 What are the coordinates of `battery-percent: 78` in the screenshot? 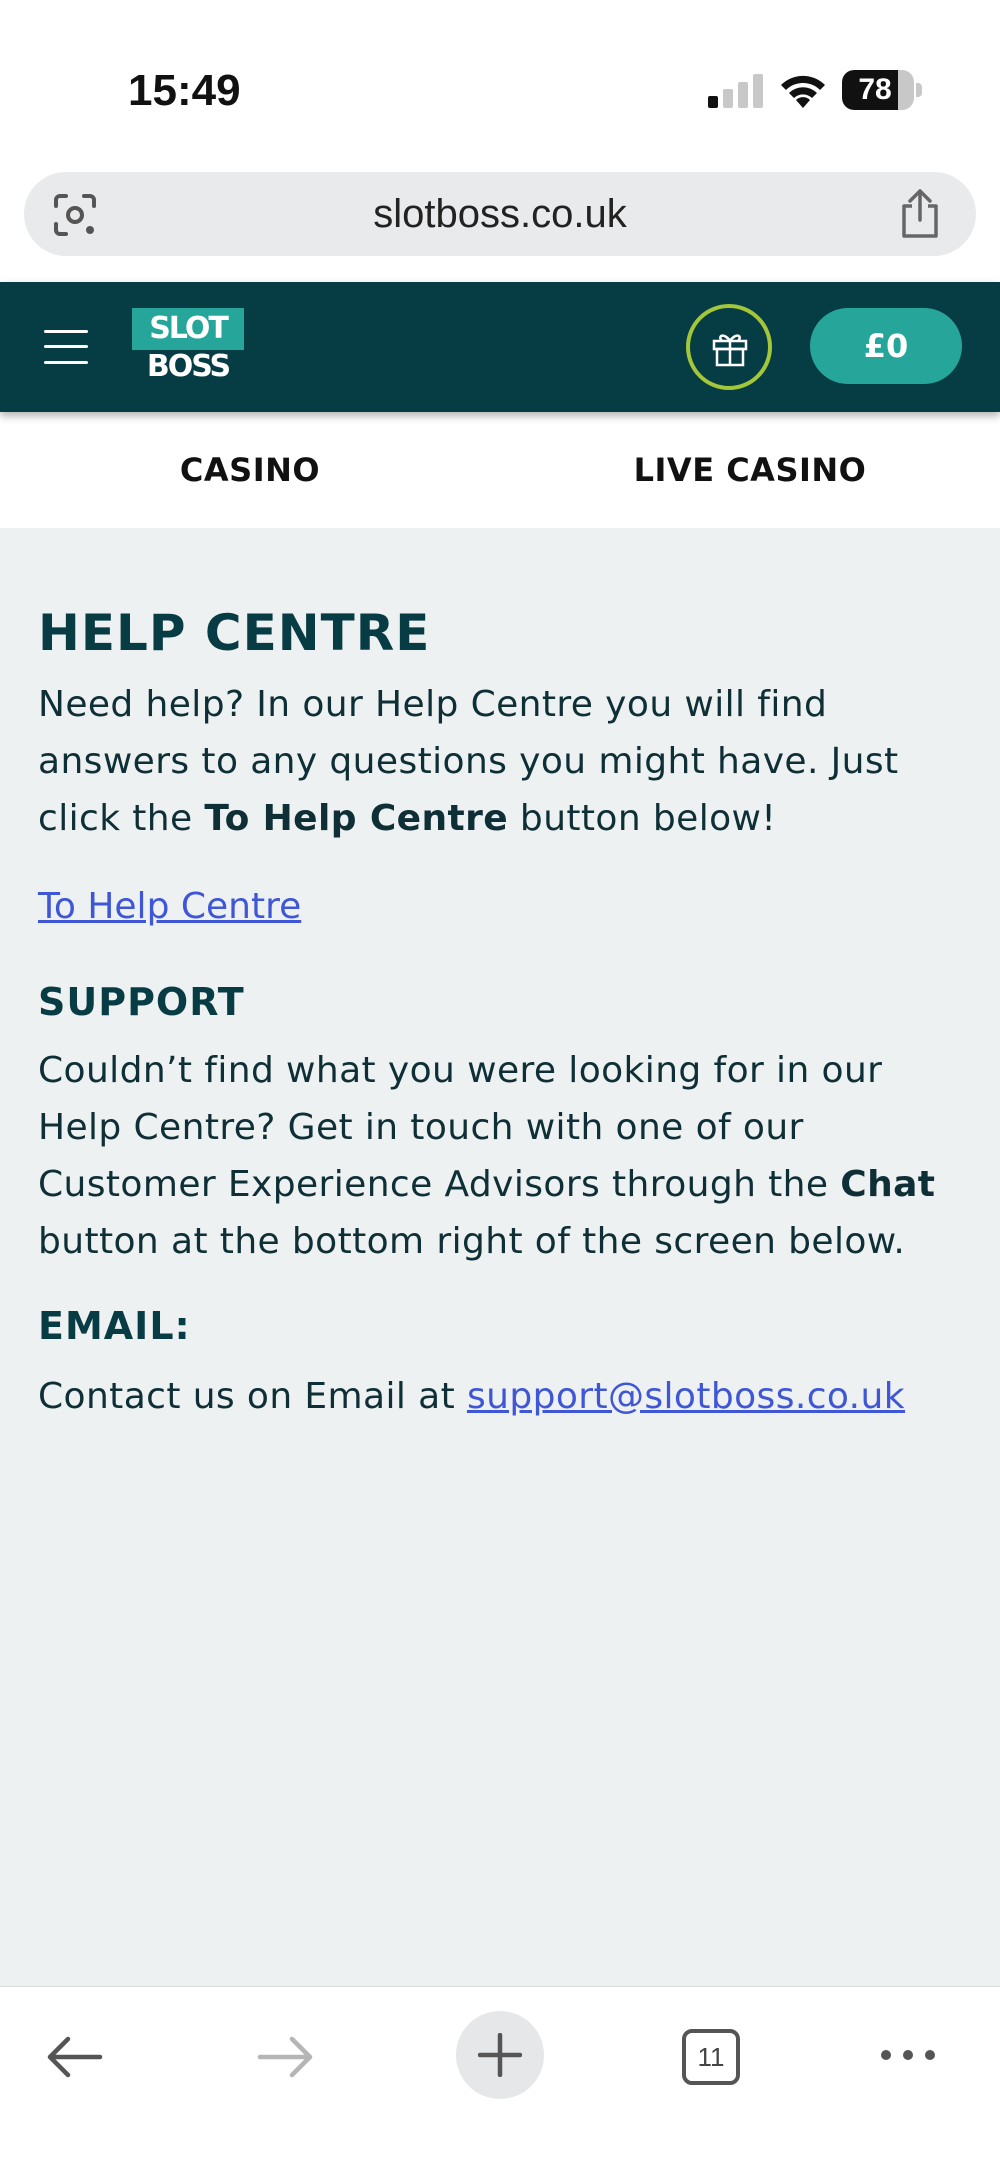 It's located at (875, 89).